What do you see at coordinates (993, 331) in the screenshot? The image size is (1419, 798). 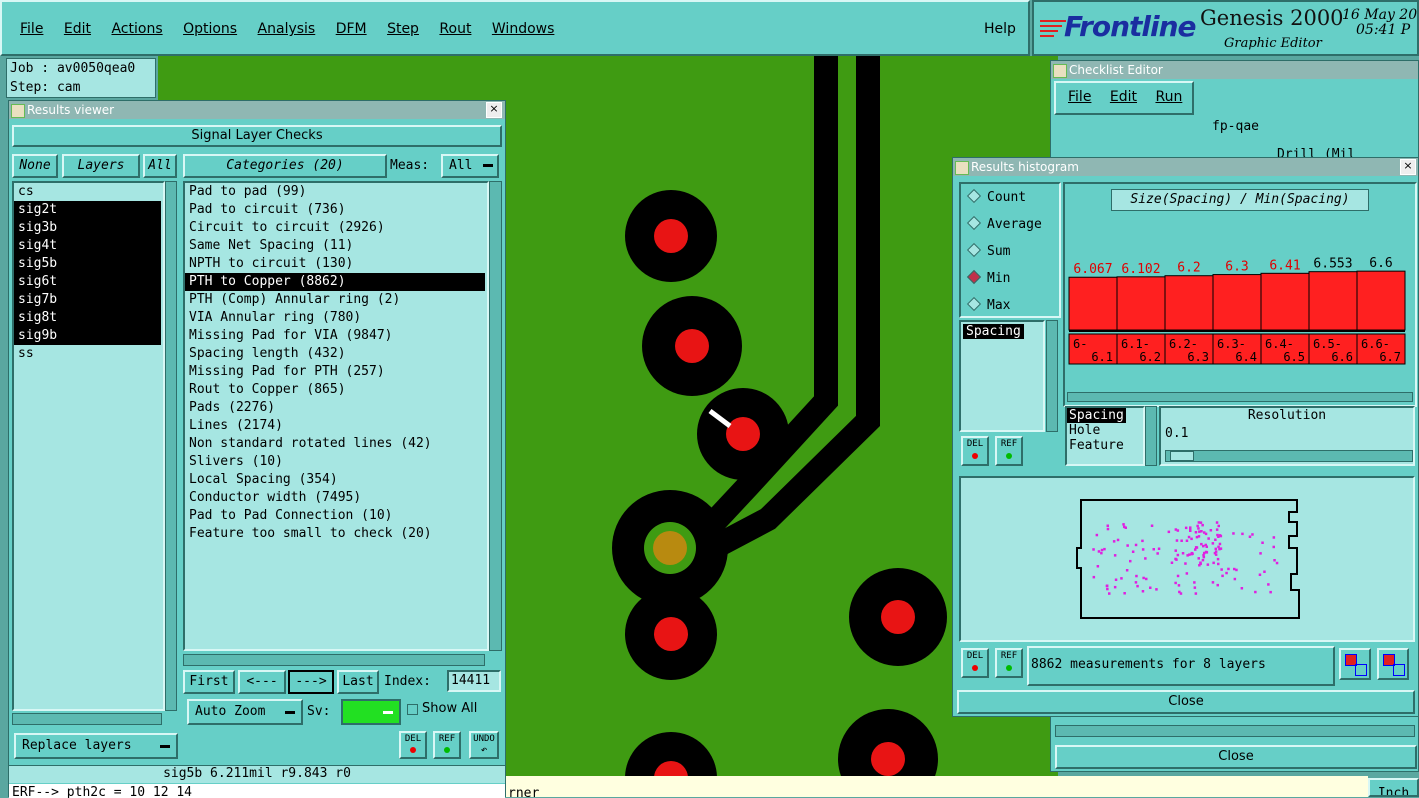 I see `attribute-list-selected: Spacing` at bounding box center [993, 331].